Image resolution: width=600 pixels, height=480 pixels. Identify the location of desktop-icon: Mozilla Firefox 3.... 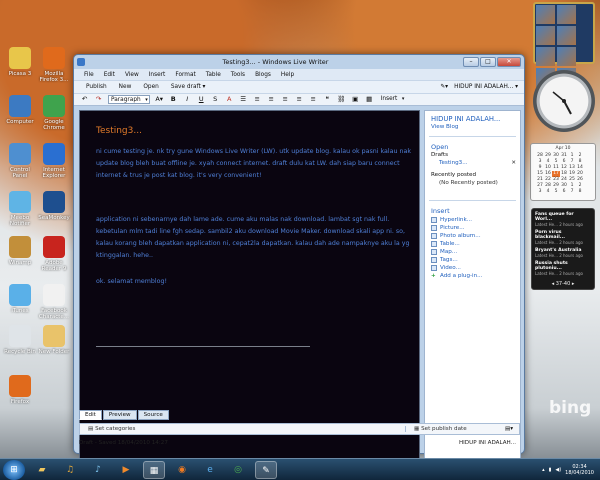
(54, 65).